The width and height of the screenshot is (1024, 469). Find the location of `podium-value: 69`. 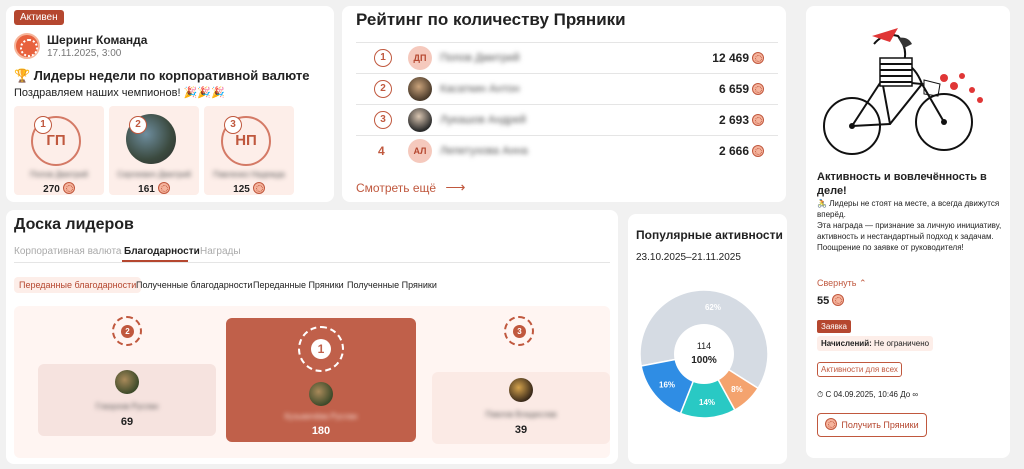

podium-value: 69 is located at coordinates (127, 422).